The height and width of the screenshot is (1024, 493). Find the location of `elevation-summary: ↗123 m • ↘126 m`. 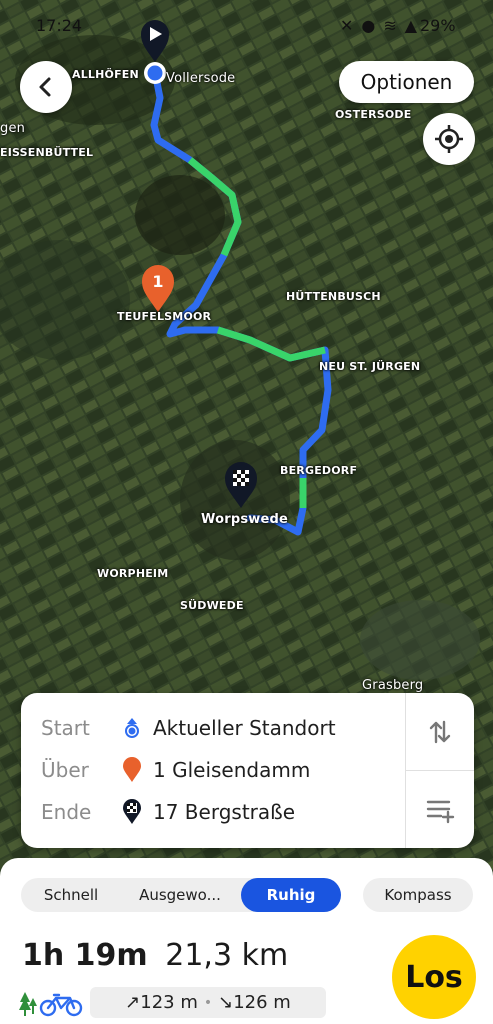

elevation-summary: ↗123 m • ↘126 m is located at coordinates (208, 1002).